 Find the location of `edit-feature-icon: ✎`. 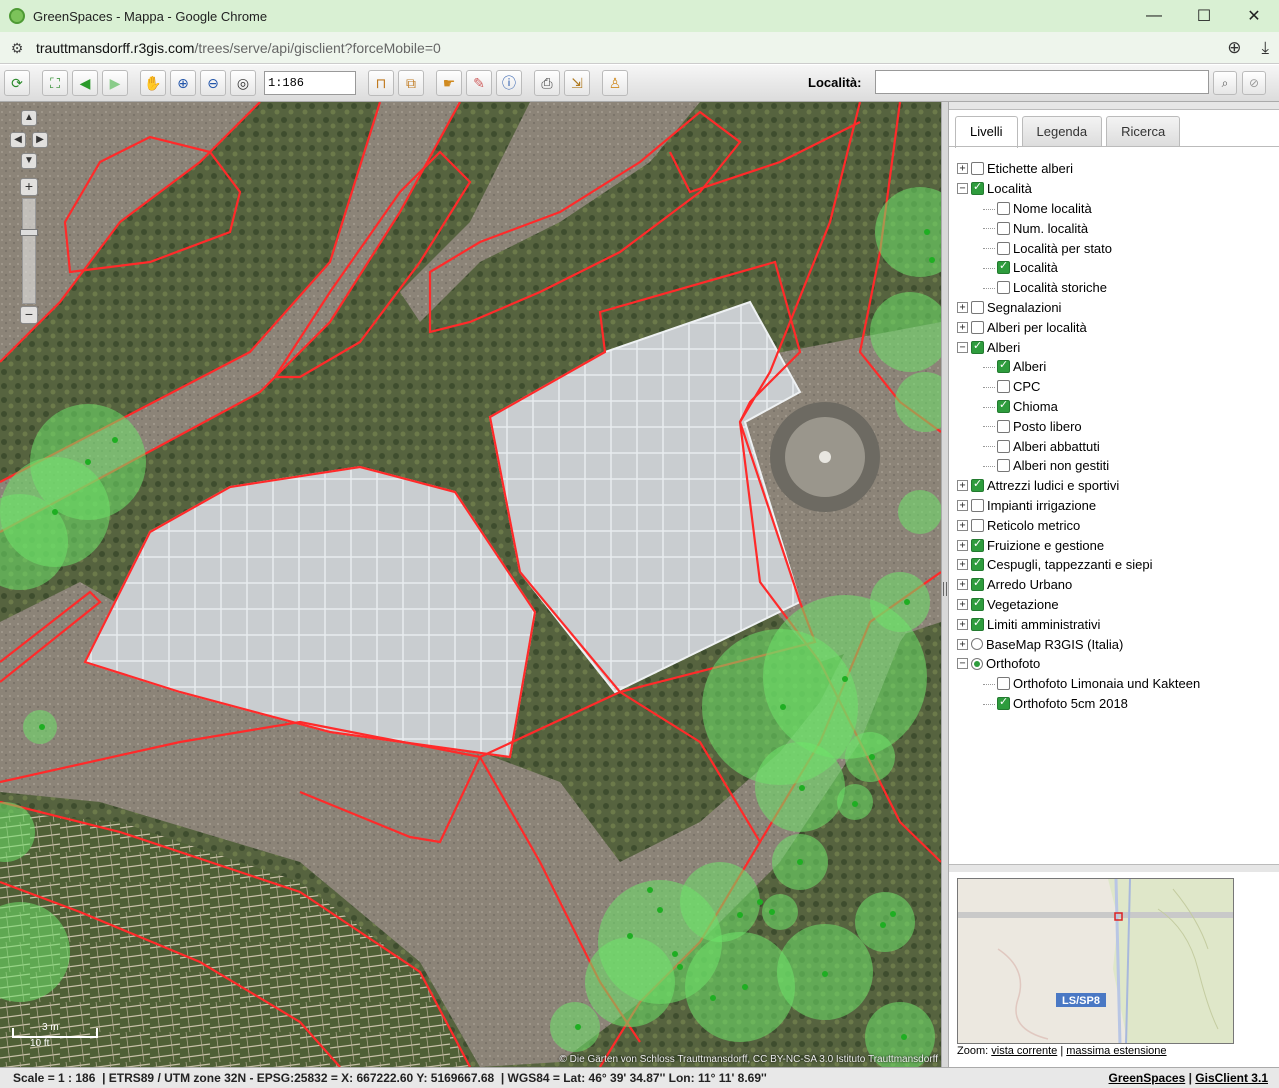

edit-feature-icon: ✎ is located at coordinates (479, 83).